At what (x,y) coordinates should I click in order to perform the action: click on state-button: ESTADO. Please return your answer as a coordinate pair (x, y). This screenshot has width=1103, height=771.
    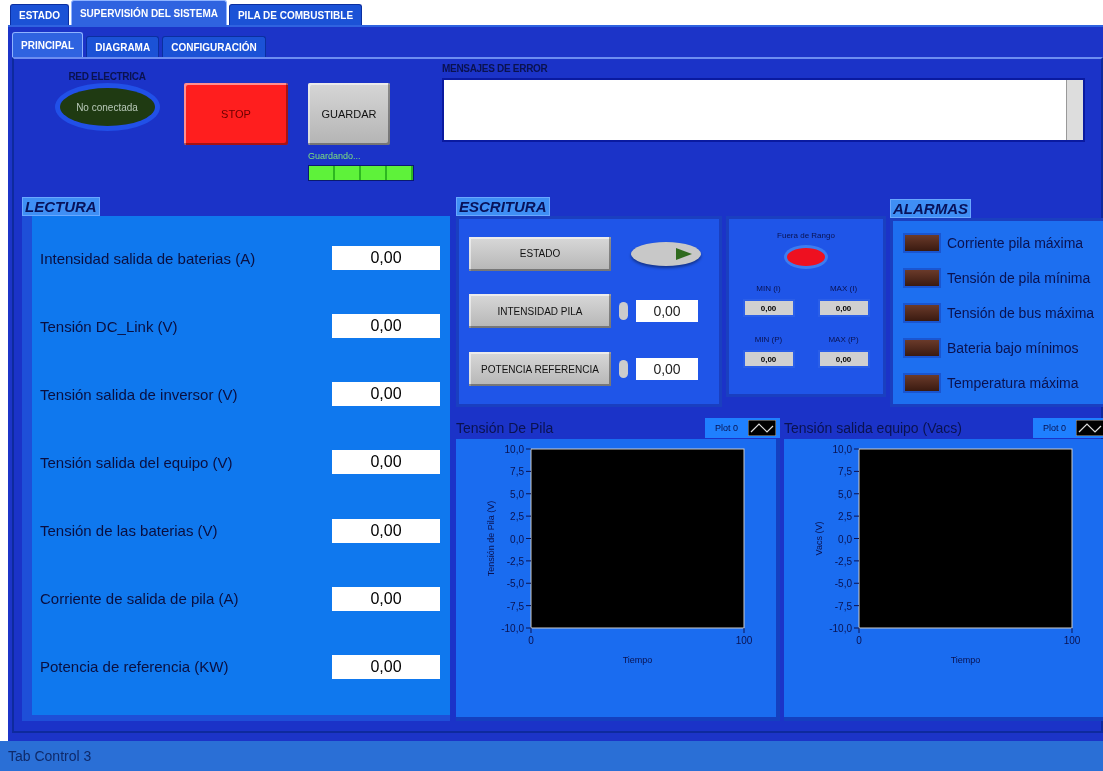
    Looking at the image, I should click on (540, 253).